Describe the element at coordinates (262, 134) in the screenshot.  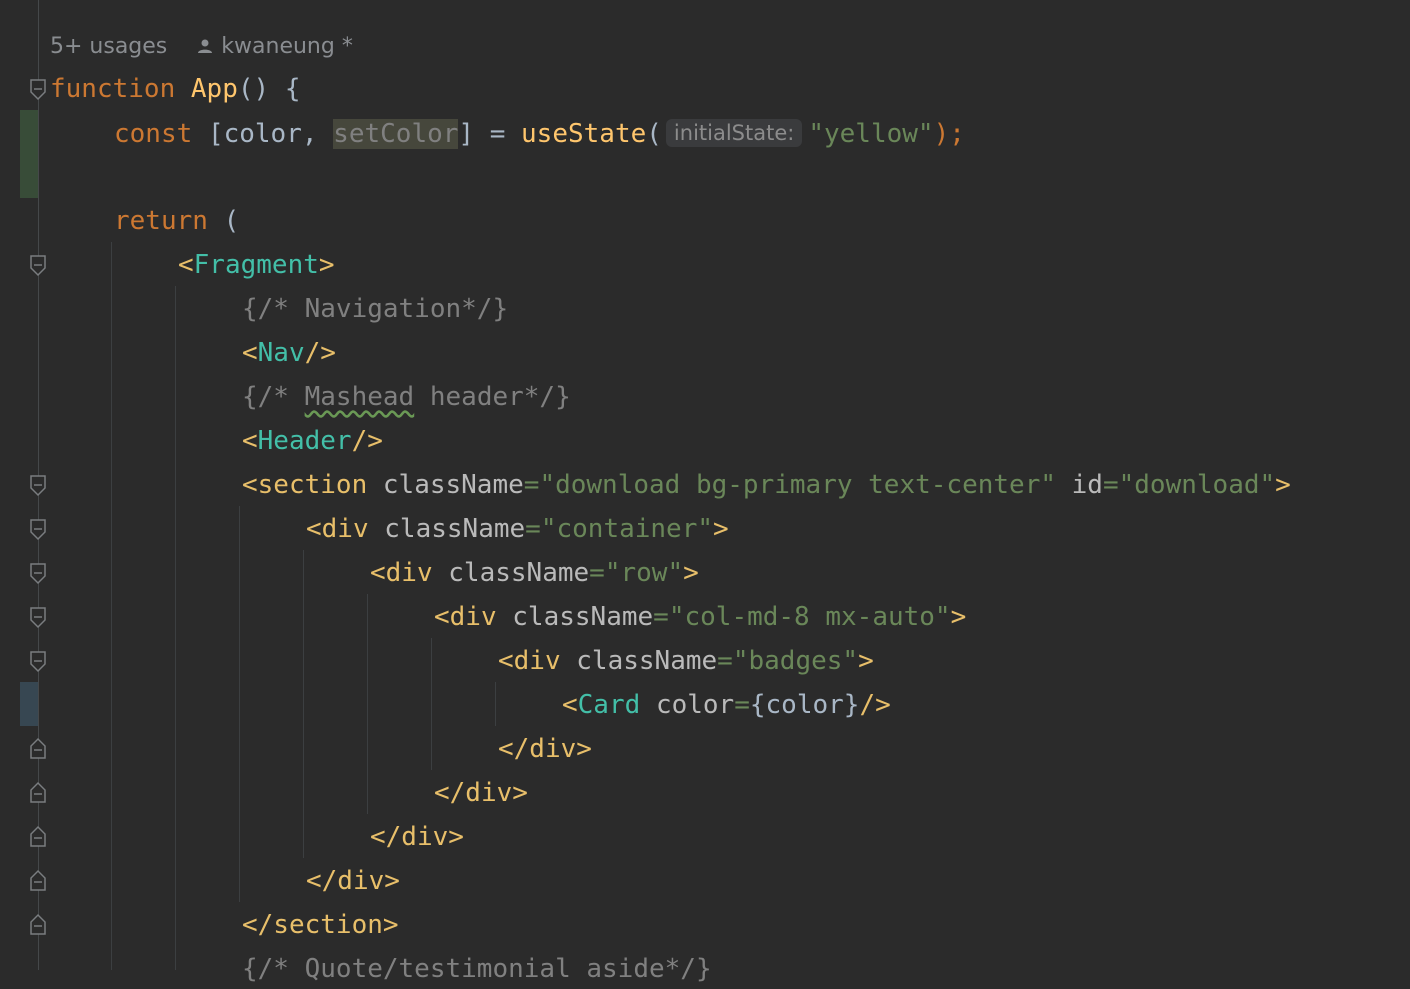
I see `destructure-open: [color,` at that location.